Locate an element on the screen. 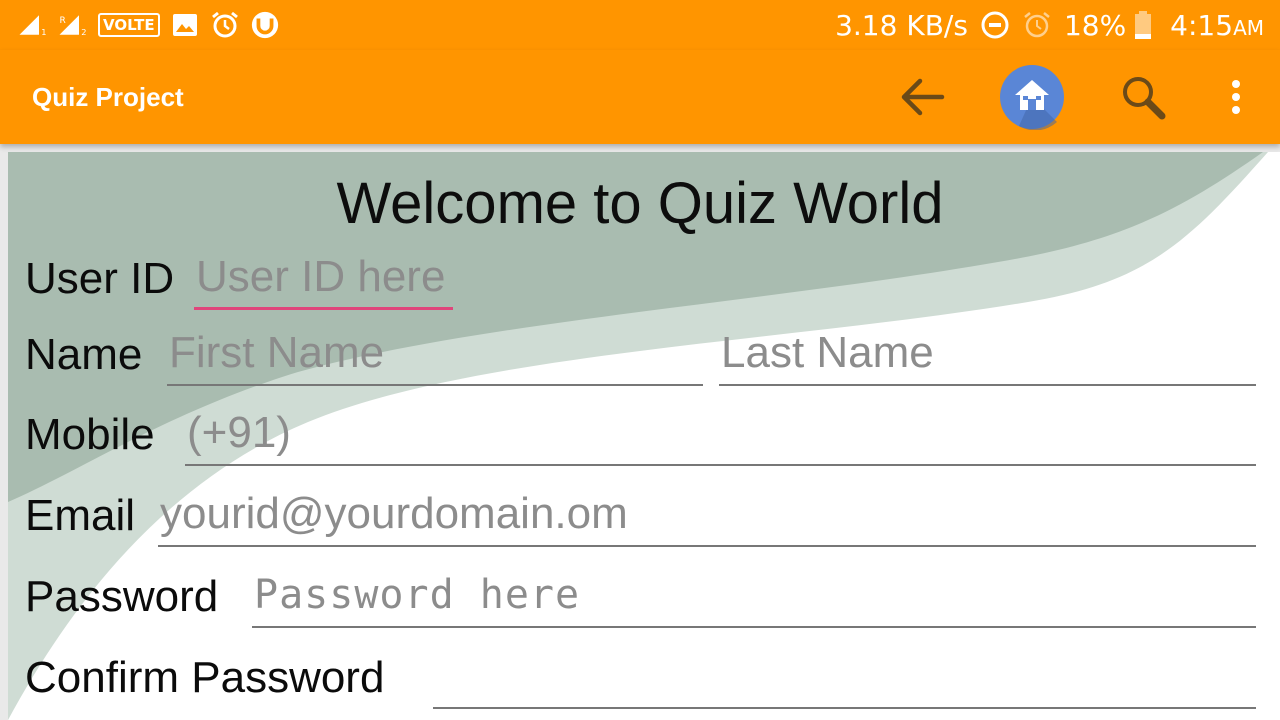 This screenshot has width=1280, height=720. email-row: Email is located at coordinates (645, 512).